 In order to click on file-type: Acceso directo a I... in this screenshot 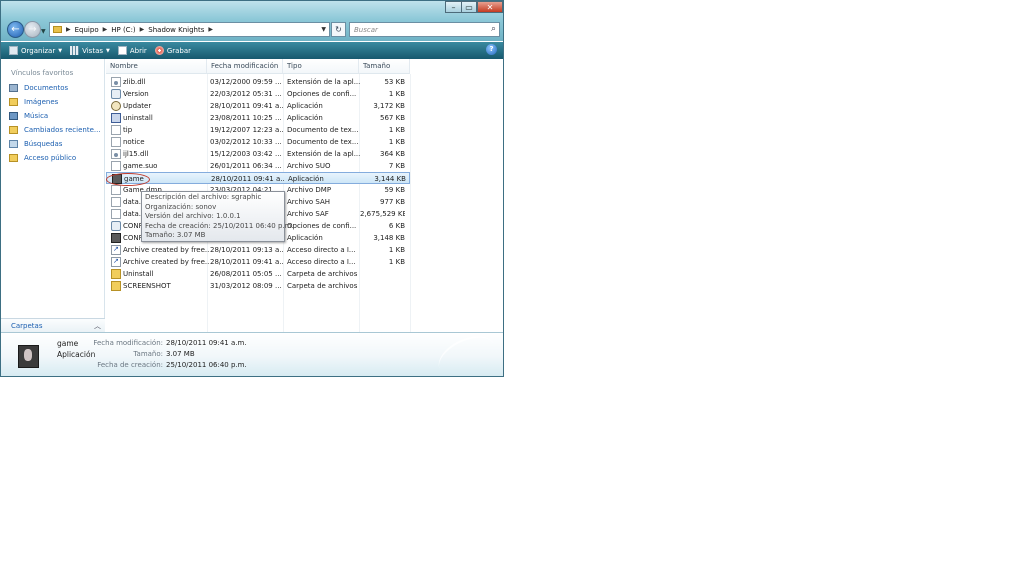, I will do `click(321, 262)`.